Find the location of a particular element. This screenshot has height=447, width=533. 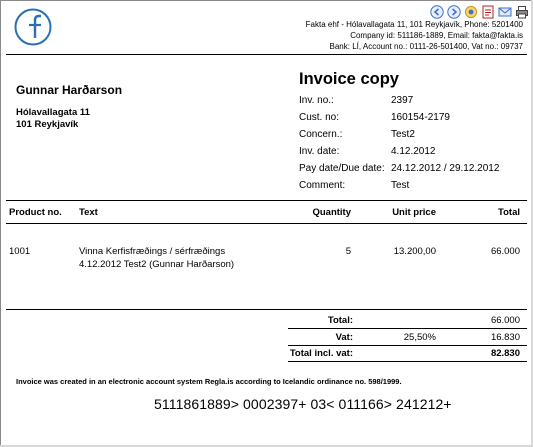

grand-total-value: 82.830 is located at coordinates (505, 353).